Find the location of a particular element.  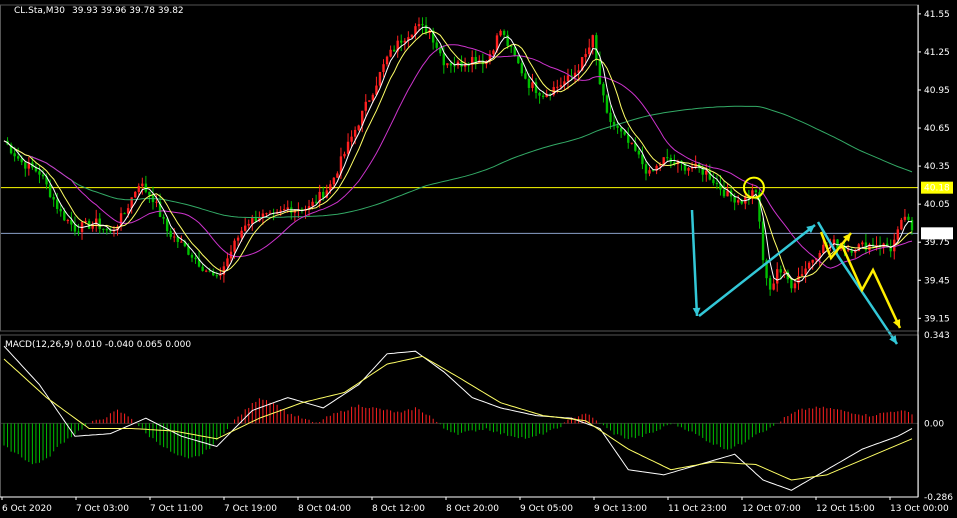

symbol-label: CL.Sta,M30 is located at coordinates (39, 11).